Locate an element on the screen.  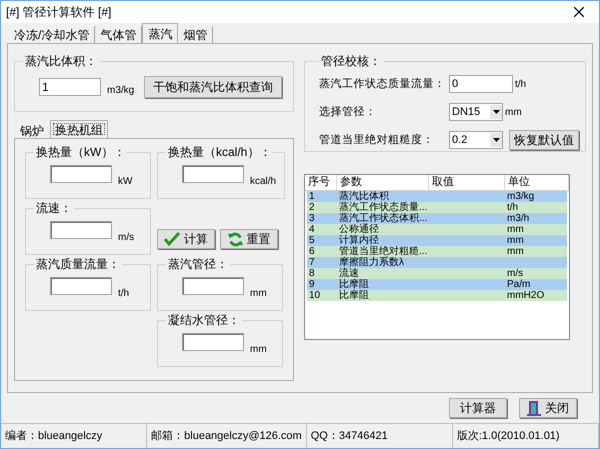
column-header: 单位 is located at coordinates (537, 182).